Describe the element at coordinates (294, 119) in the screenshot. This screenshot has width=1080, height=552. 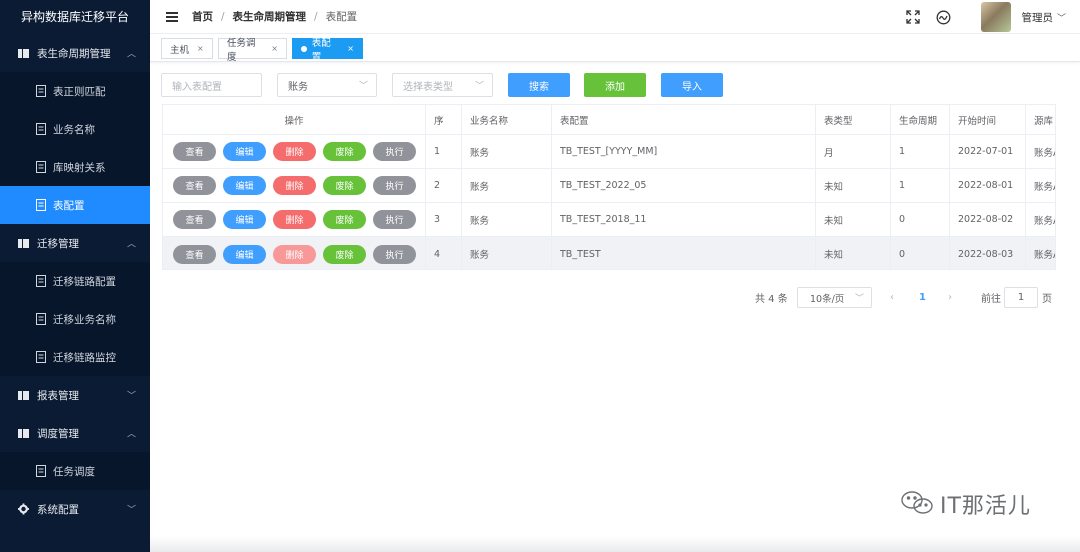
I see `column-header: 操作` at that location.